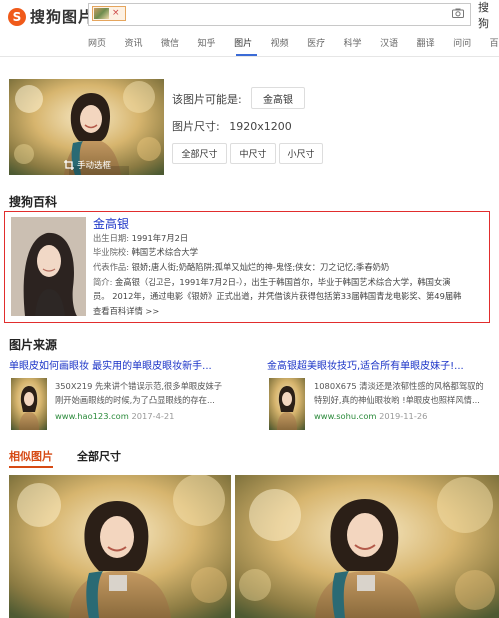 The image size is (499, 618). What do you see at coordinates (139, 386) in the screenshot?
I see `description-line: 350X219 先来讲个错误示范,很多单眼皮妹子` at bounding box center [139, 386].